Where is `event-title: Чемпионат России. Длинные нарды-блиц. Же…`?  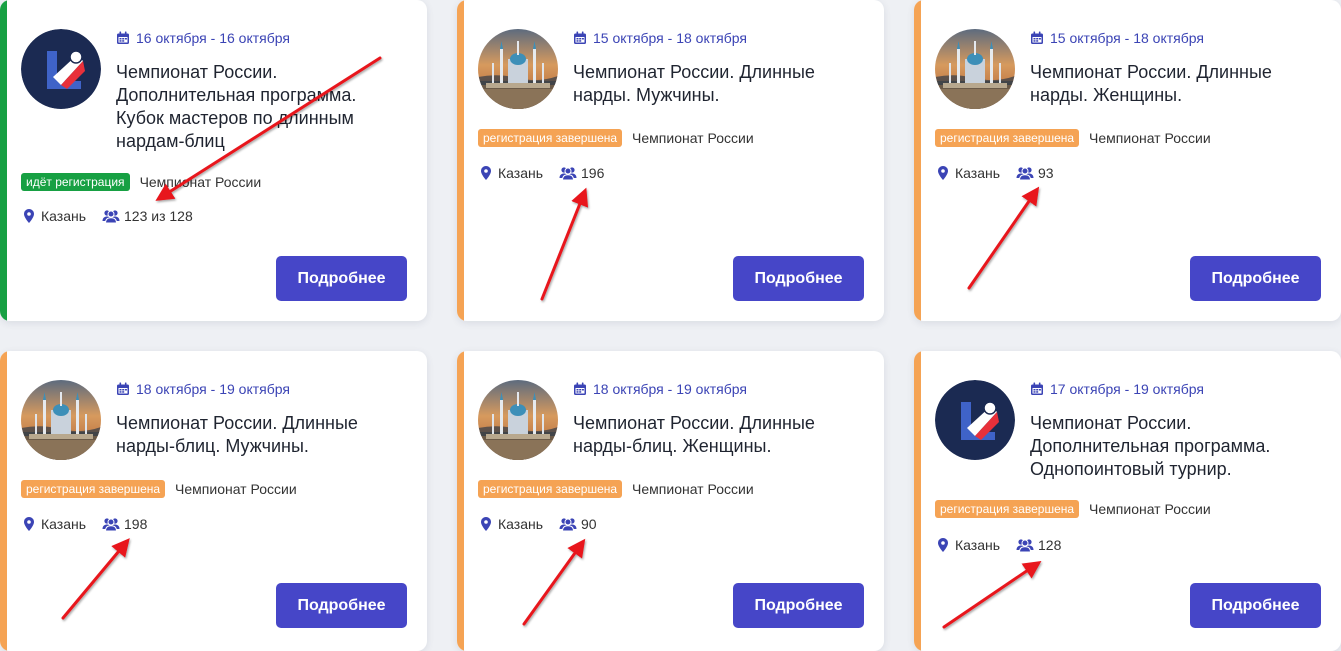 event-title: Чемпионат России. Длинные нарды-блиц. Же… is located at coordinates (694, 434).